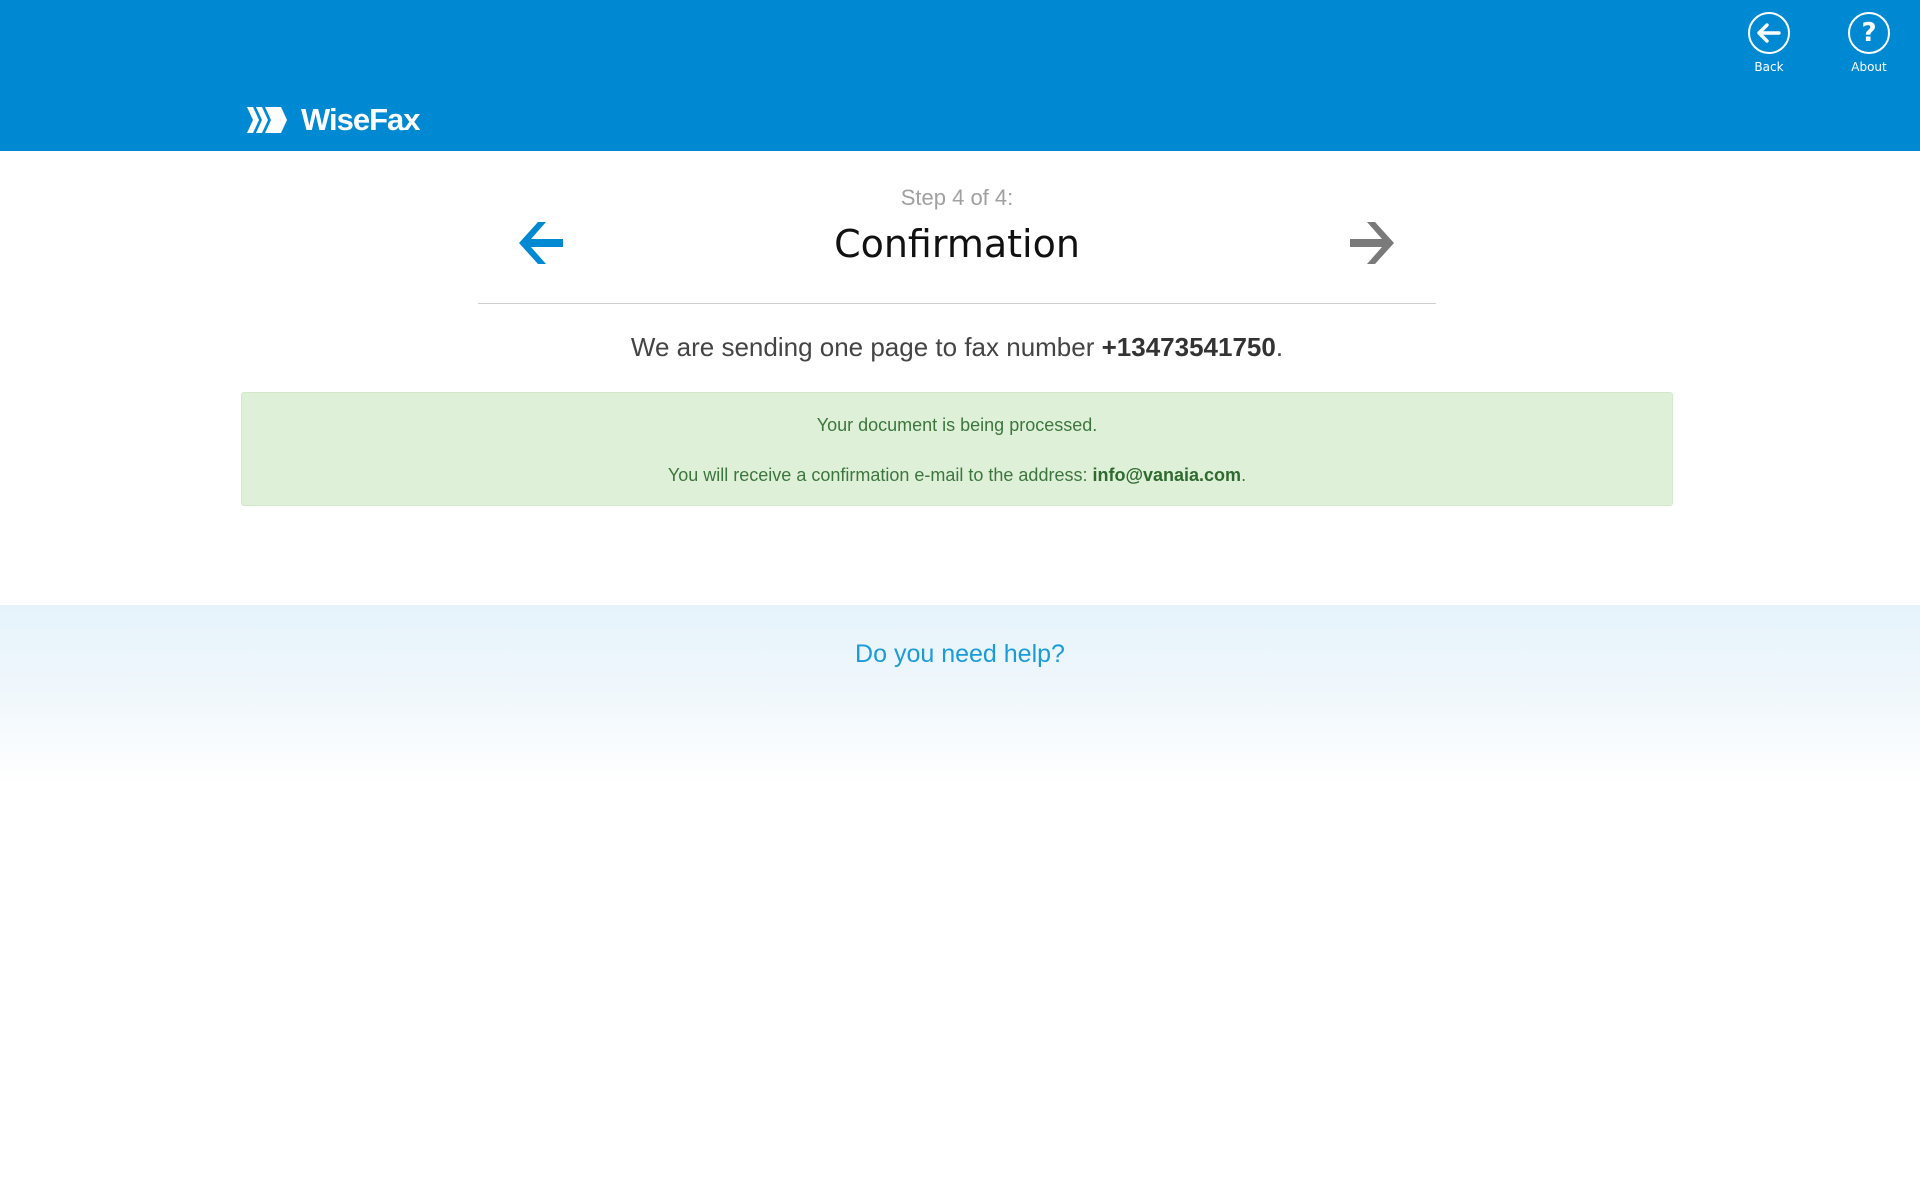 The width and height of the screenshot is (1920, 1200). I want to click on header-bar: WiseFax Back ? About, so click(960, 75).